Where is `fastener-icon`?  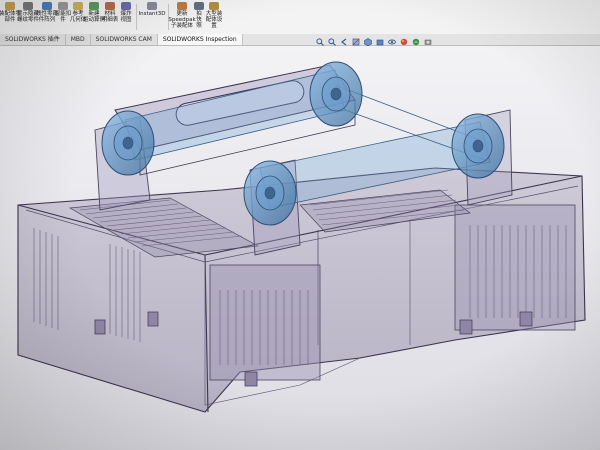 fastener-icon is located at coordinates (63, 6).